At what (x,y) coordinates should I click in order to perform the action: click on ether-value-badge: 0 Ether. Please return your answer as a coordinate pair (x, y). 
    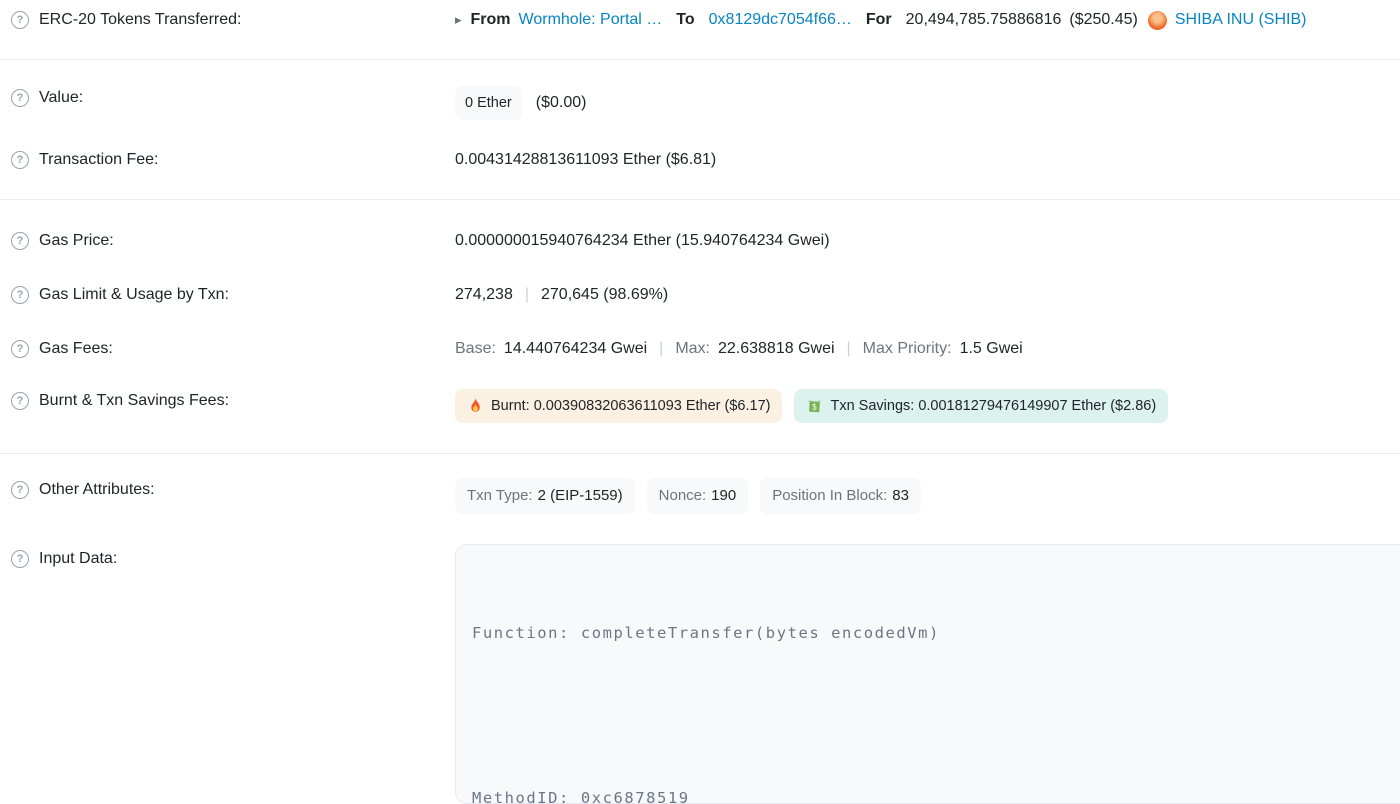
    Looking at the image, I should click on (488, 103).